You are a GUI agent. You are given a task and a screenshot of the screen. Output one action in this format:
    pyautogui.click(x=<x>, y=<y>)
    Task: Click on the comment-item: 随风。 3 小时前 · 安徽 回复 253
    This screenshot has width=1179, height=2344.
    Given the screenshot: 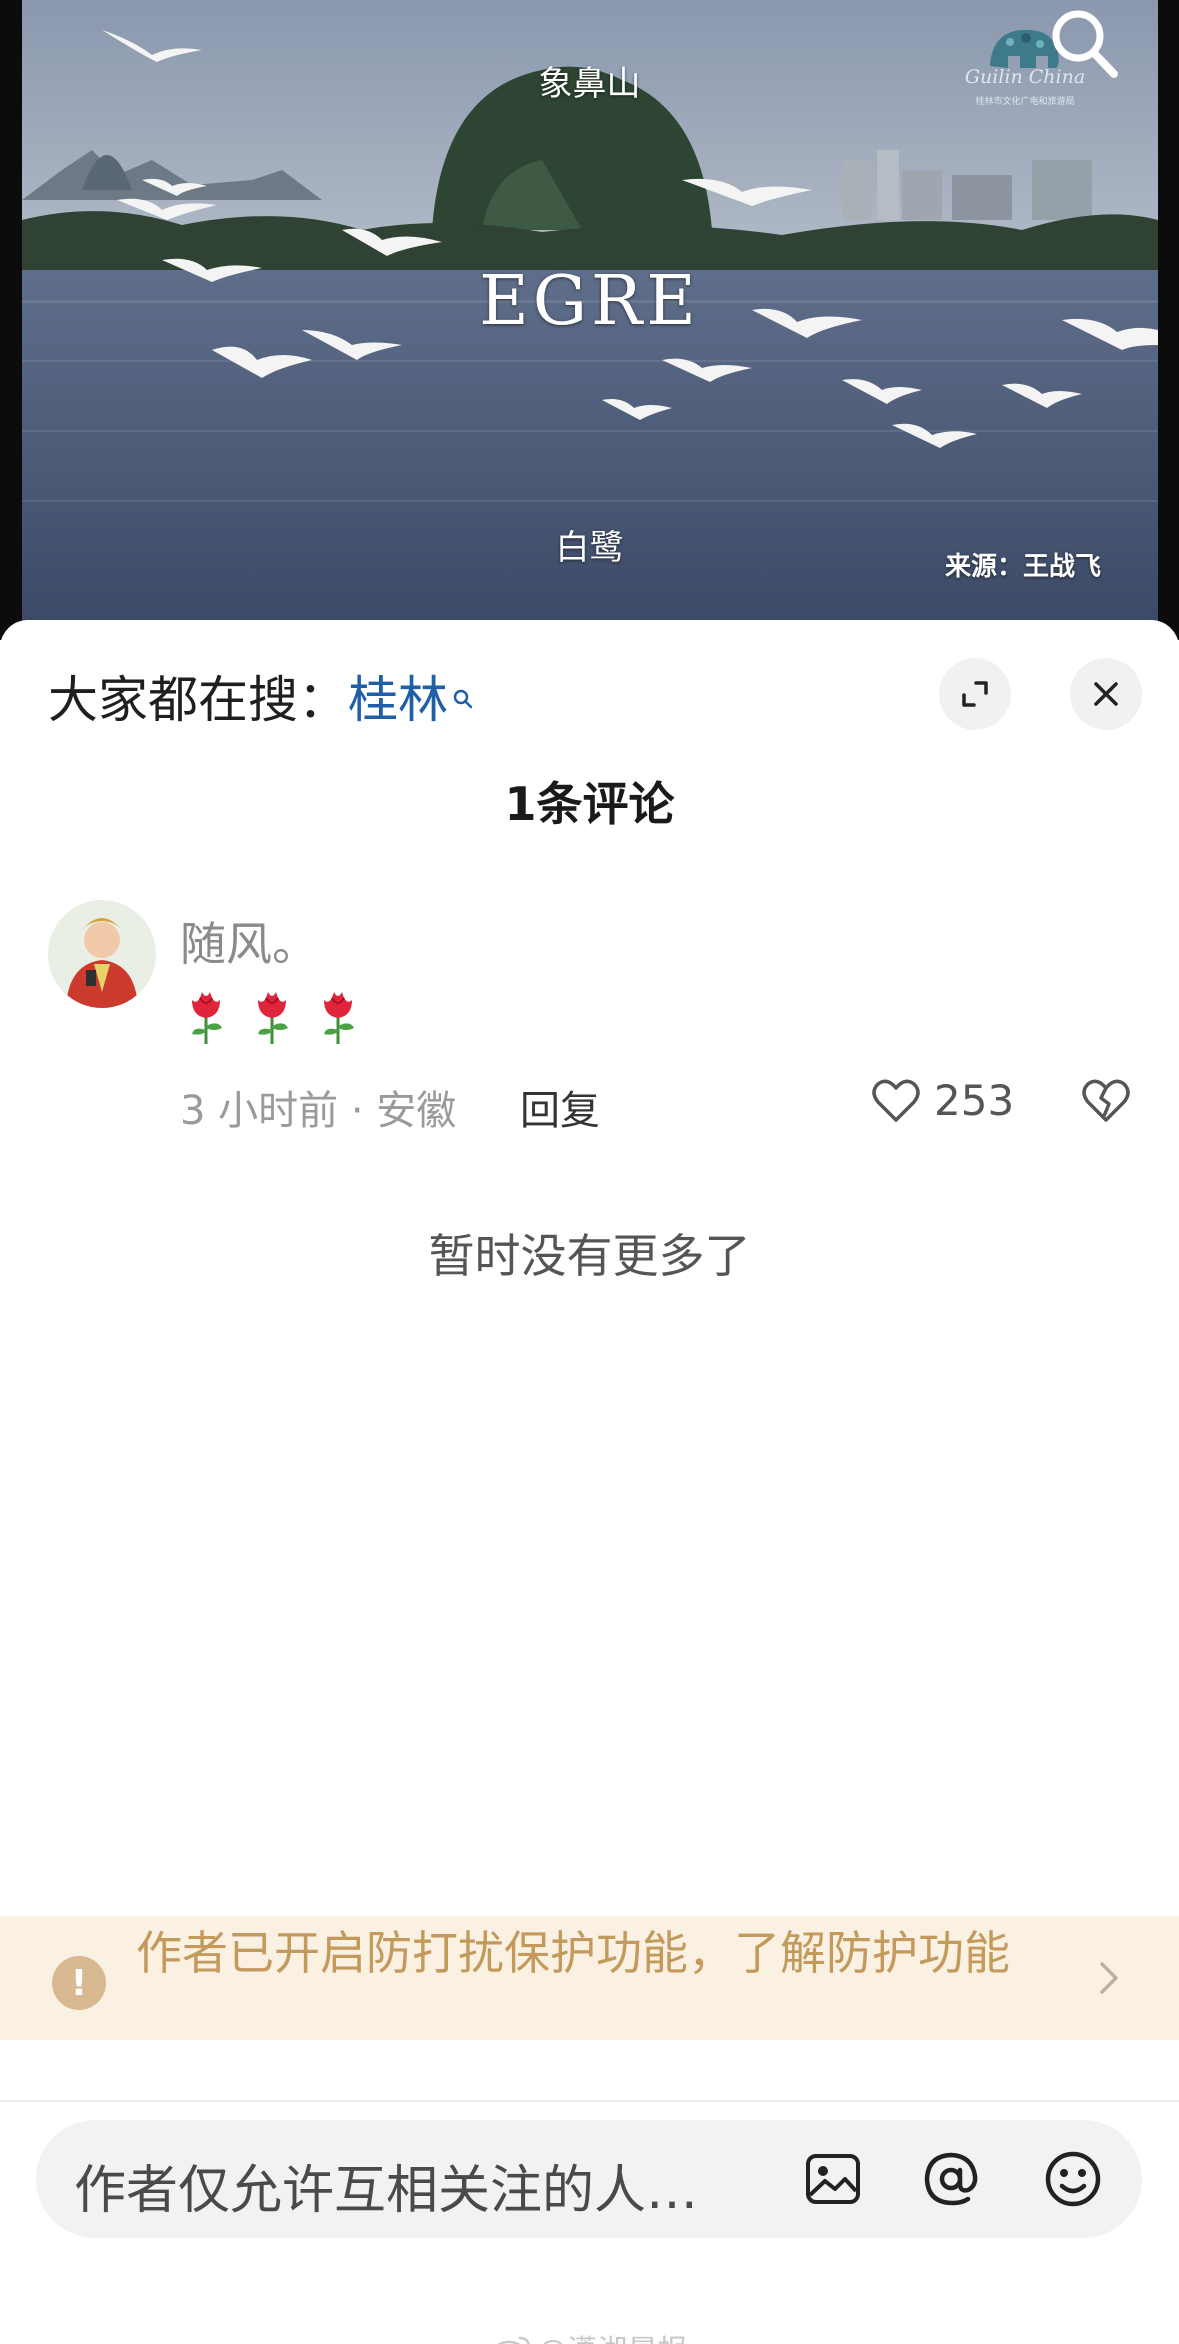 What is the action you would take?
    pyautogui.click(x=589, y=1025)
    